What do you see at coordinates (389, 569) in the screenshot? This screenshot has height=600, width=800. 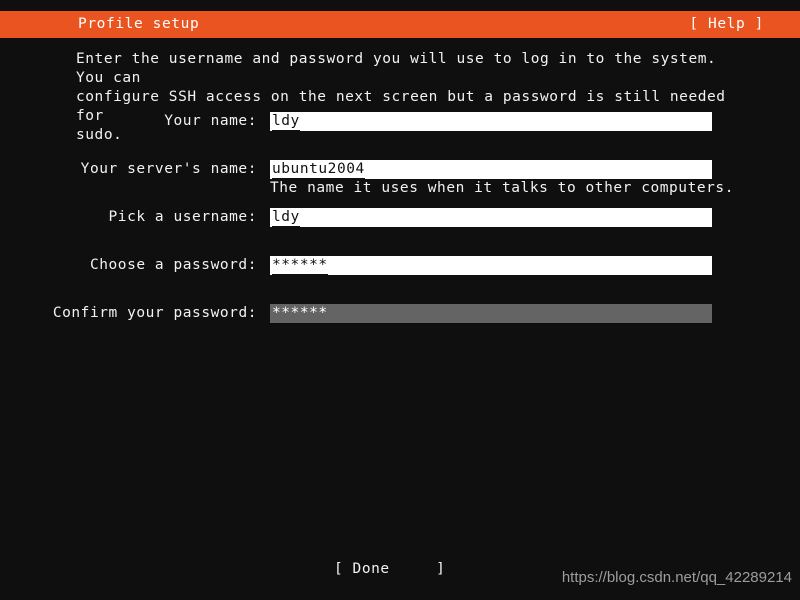 I see `done-button: [ Done ]` at bounding box center [389, 569].